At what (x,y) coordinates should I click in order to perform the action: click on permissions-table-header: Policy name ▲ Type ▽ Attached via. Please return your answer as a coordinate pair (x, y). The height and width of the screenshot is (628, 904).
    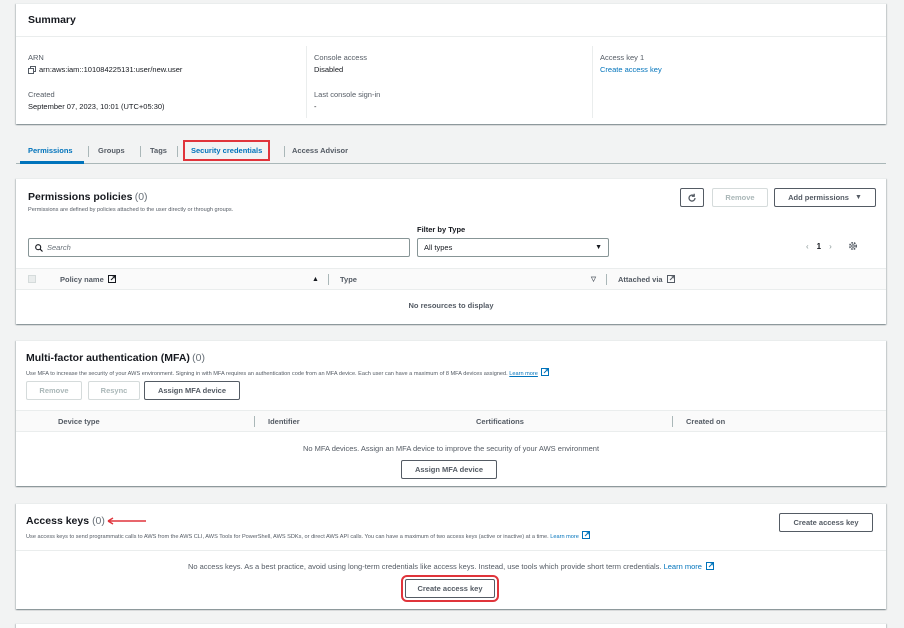
    Looking at the image, I should click on (451, 279).